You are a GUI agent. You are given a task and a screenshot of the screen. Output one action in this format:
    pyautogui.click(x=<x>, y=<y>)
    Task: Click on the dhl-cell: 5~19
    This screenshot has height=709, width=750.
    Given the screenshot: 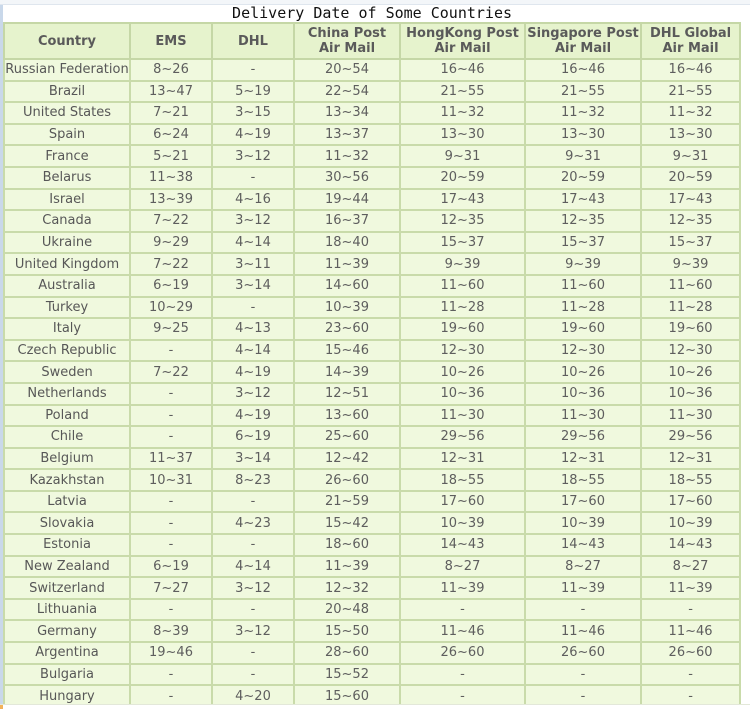 What is the action you would take?
    pyautogui.click(x=253, y=91)
    